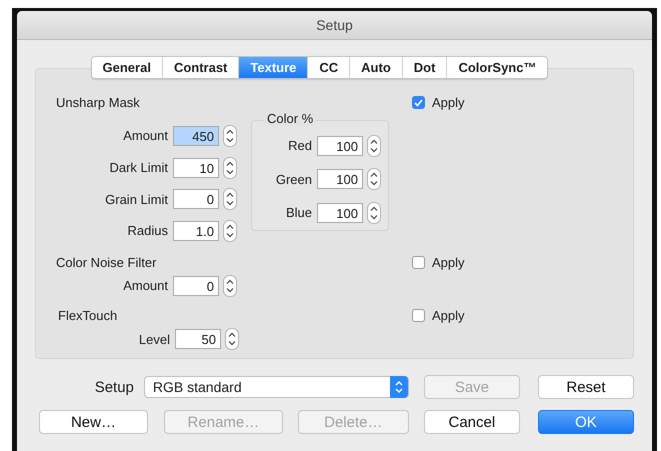 The width and height of the screenshot is (661, 451). Describe the element at coordinates (200, 67) in the screenshot. I see `tab: Contrast` at that location.